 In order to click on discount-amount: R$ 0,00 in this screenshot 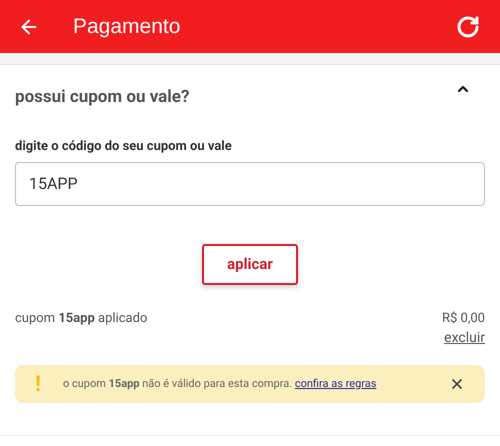, I will do `click(463, 319)`.